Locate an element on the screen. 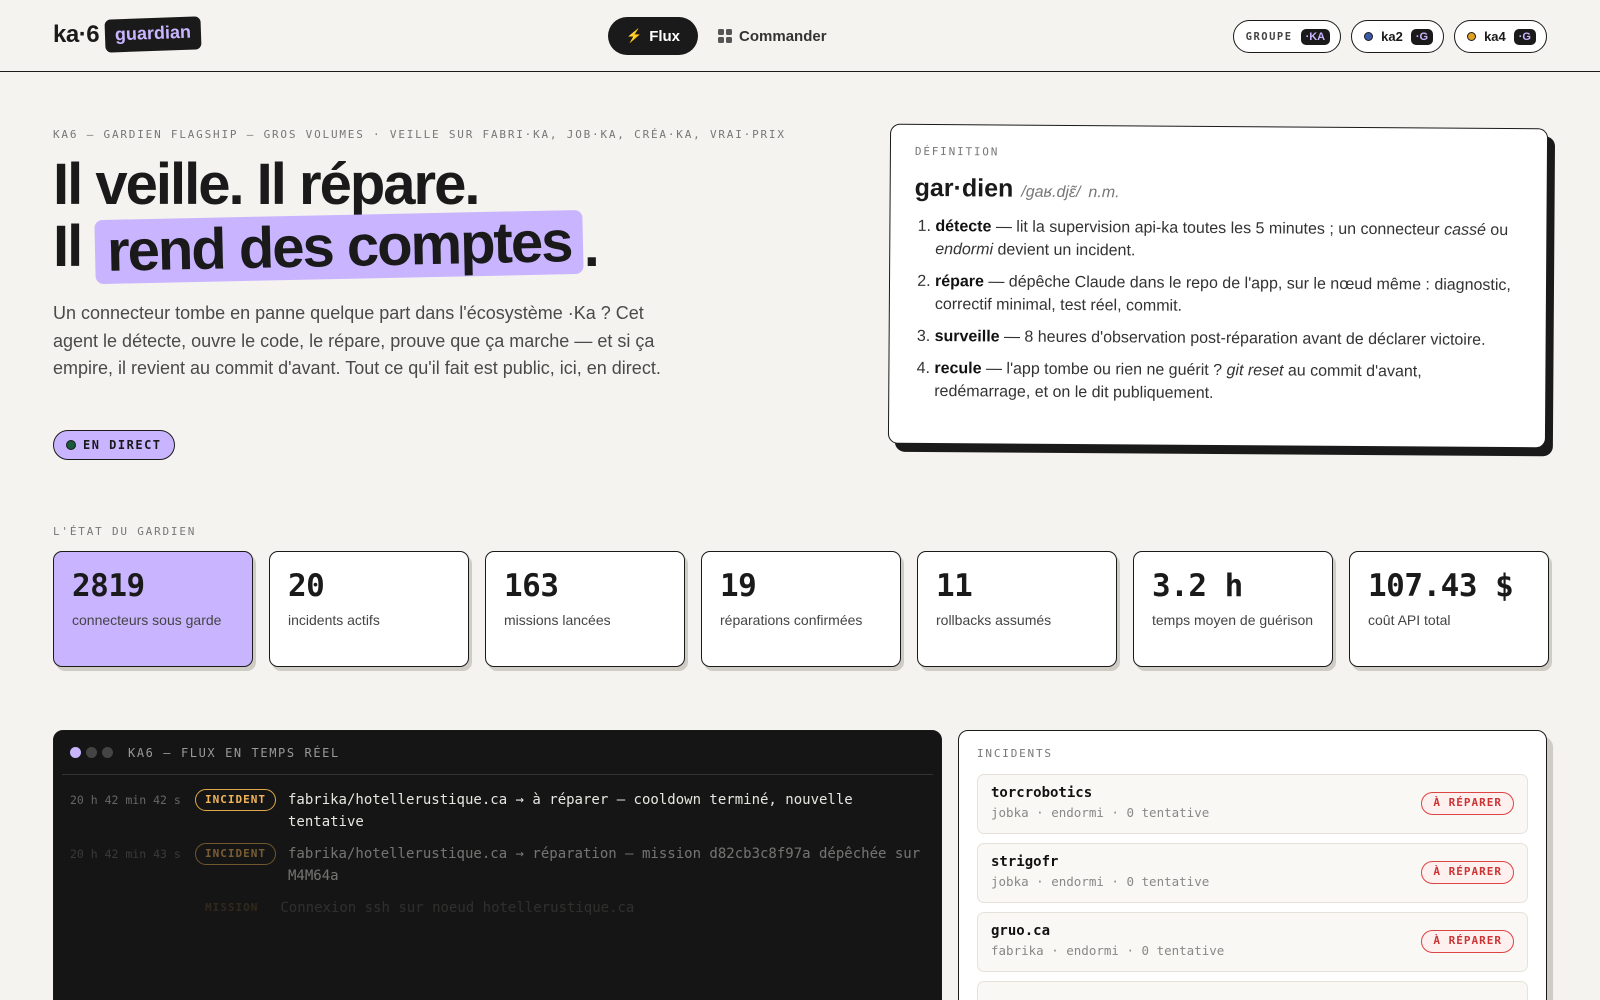 This screenshot has height=1000, width=1600. feed-title: KA6 — FLUX EN TEMPS RÉEL is located at coordinates (234, 752).